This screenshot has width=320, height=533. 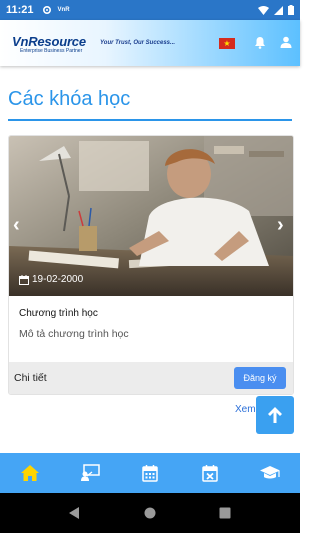 I want to click on course-title: Chương trình học, so click(x=58, y=313).